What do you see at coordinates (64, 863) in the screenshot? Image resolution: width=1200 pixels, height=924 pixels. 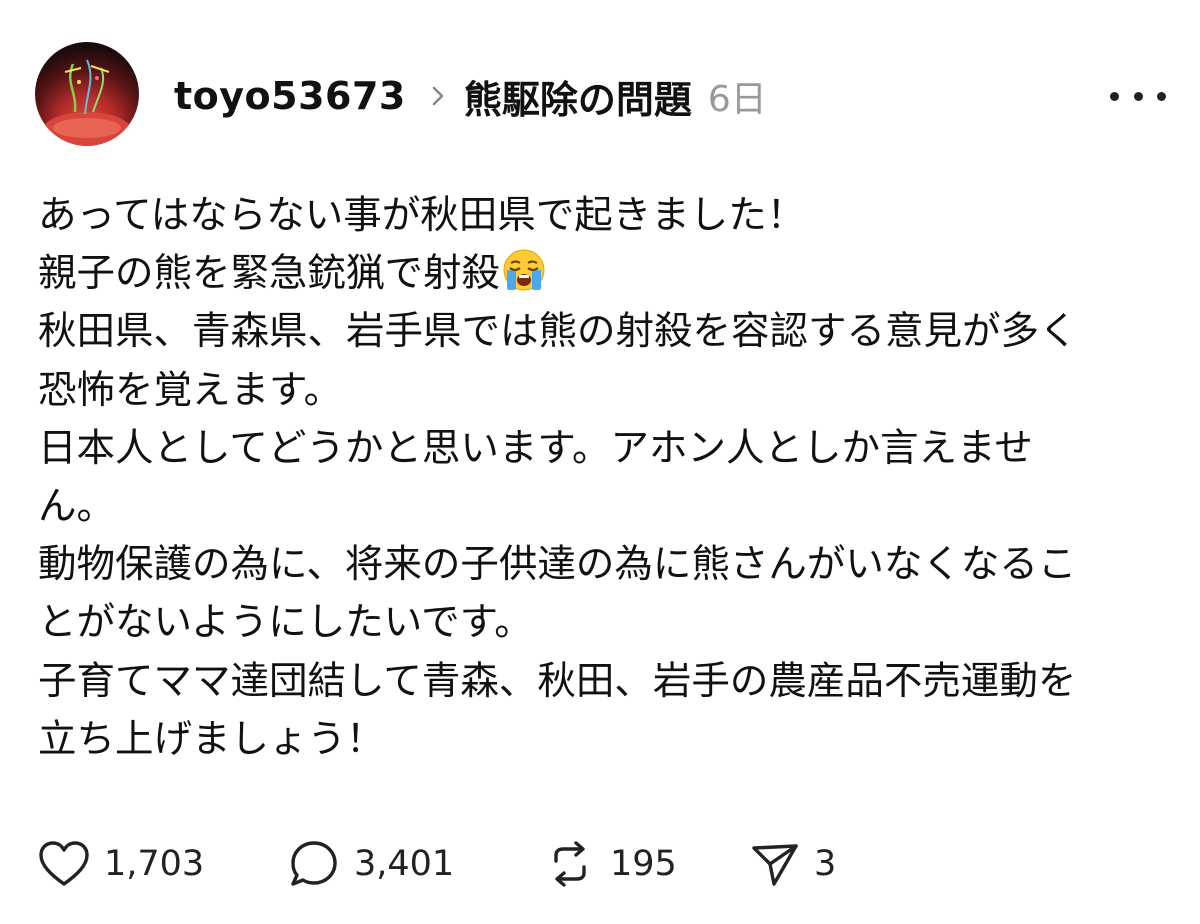 I see `heart-icon` at bounding box center [64, 863].